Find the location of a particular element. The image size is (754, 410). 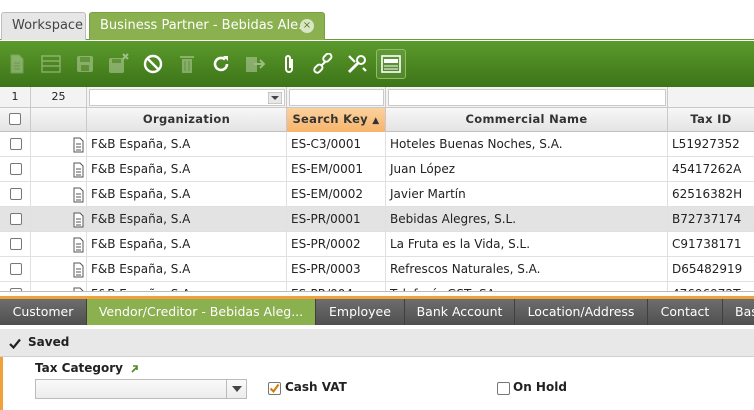

tab-workspace: Workspace is located at coordinates (43, 26).